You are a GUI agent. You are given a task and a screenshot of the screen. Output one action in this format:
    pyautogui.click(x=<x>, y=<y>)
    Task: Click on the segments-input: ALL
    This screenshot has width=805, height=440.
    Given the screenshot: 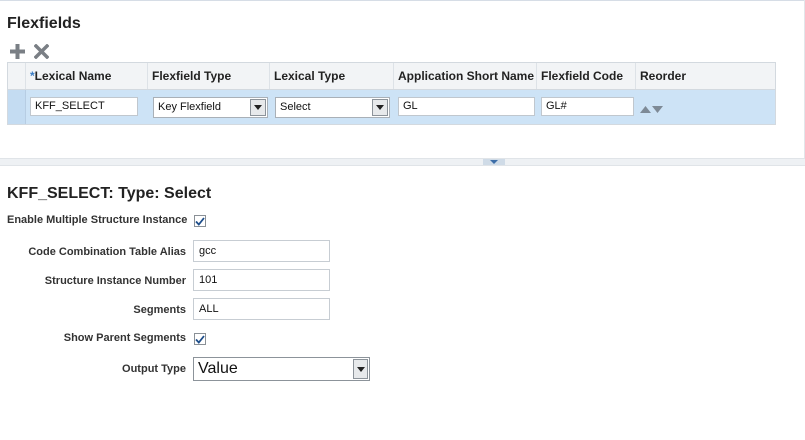 What is the action you would take?
    pyautogui.click(x=261, y=309)
    